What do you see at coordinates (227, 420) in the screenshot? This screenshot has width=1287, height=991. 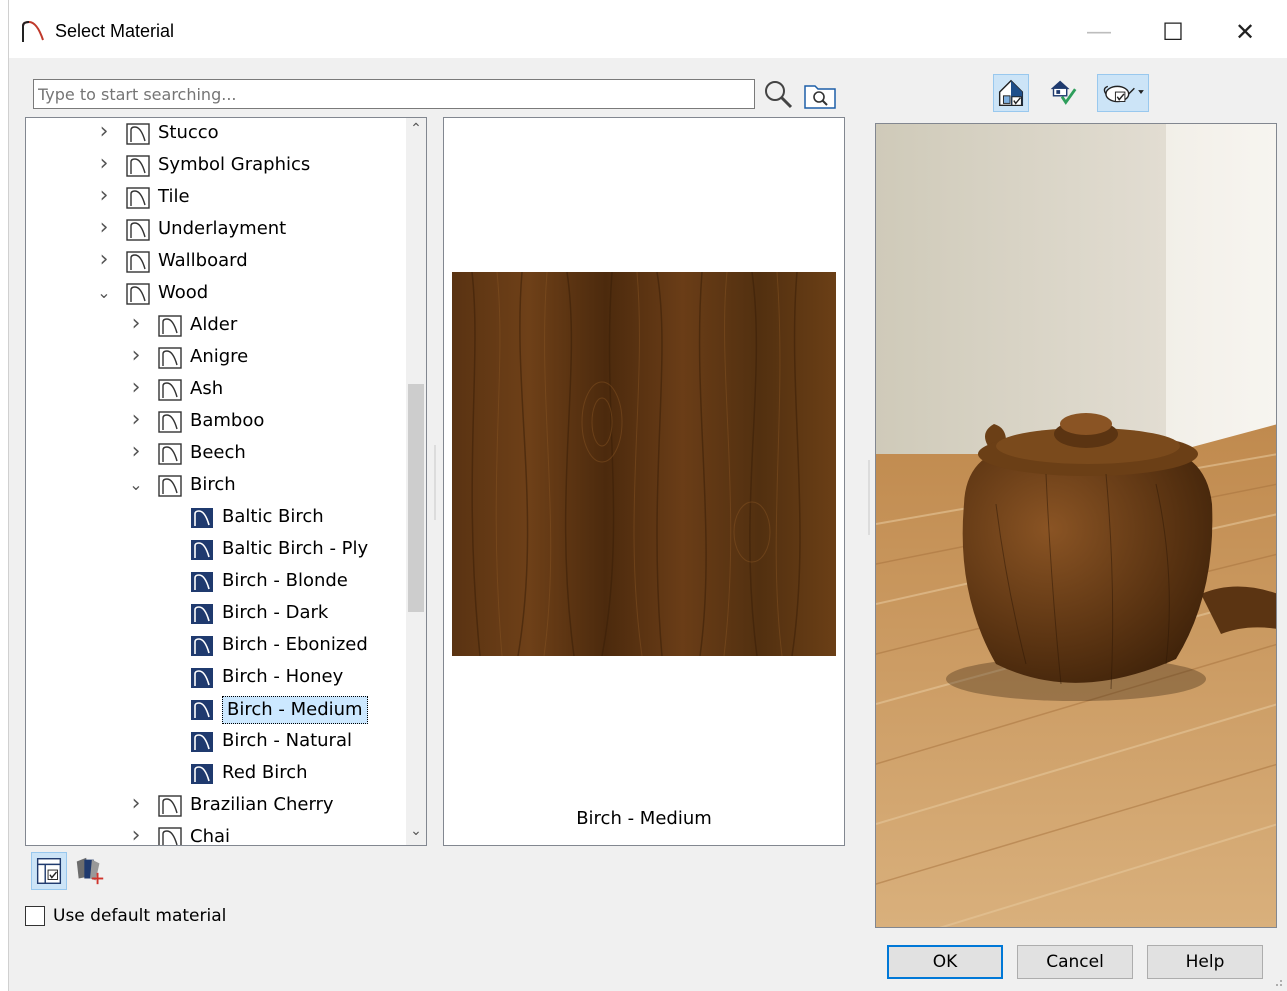 I see `tree-item-label: Bamboo` at bounding box center [227, 420].